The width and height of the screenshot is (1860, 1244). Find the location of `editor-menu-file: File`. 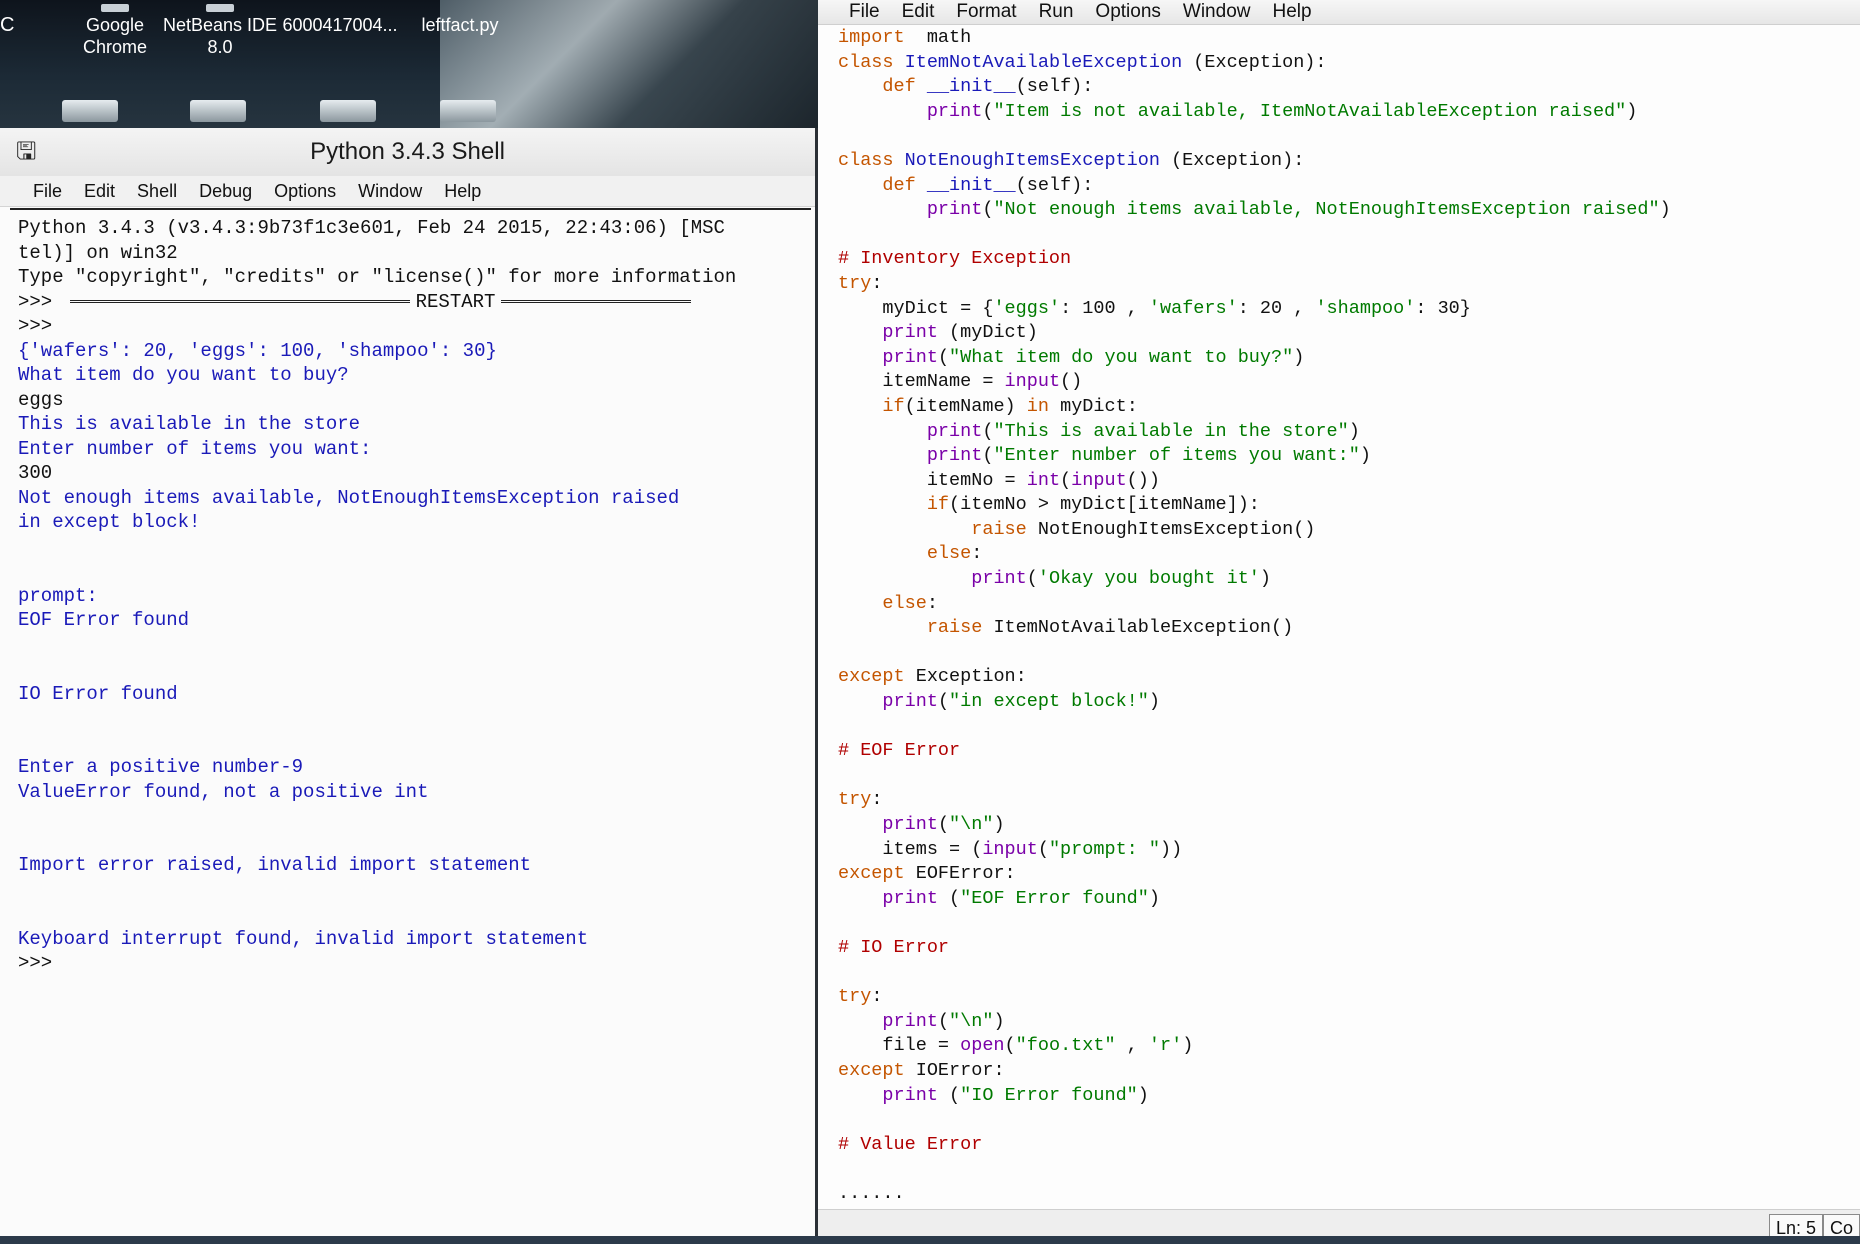

editor-menu-file: File is located at coordinates (864, 12).